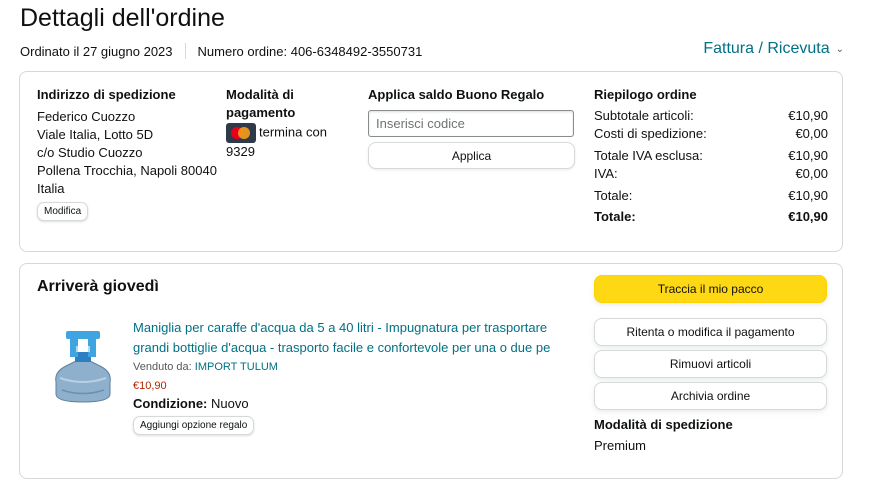 This screenshot has width=874, height=491. Describe the element at coordinates (261, 112) in the screenshot. I see `payment-heading-line2: pagamento` at that location.